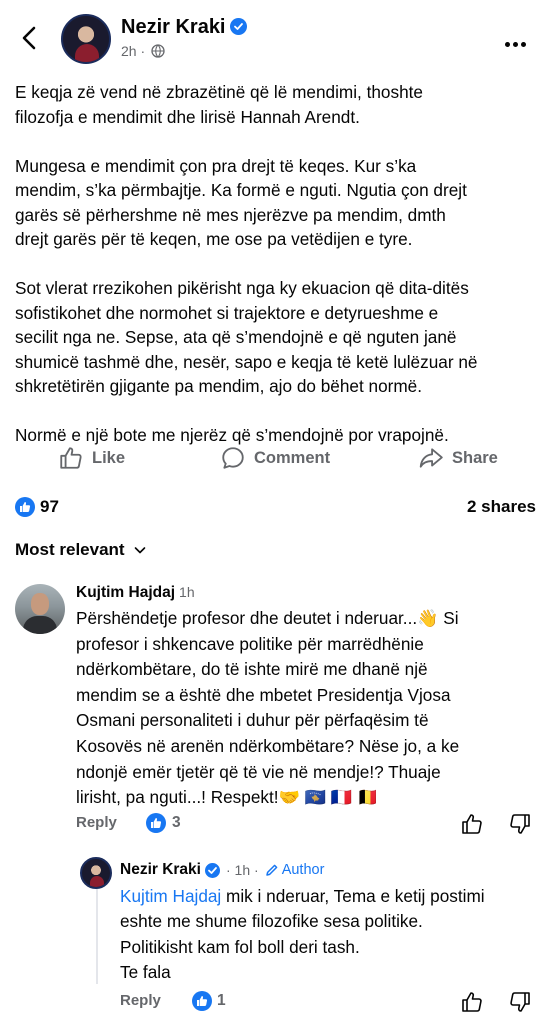 The width and height of the screenshot is (551, 1024). Describe the element at coordinates (96, 822) in the screenshot. I see `comment-reply-button: Reply` at that location.